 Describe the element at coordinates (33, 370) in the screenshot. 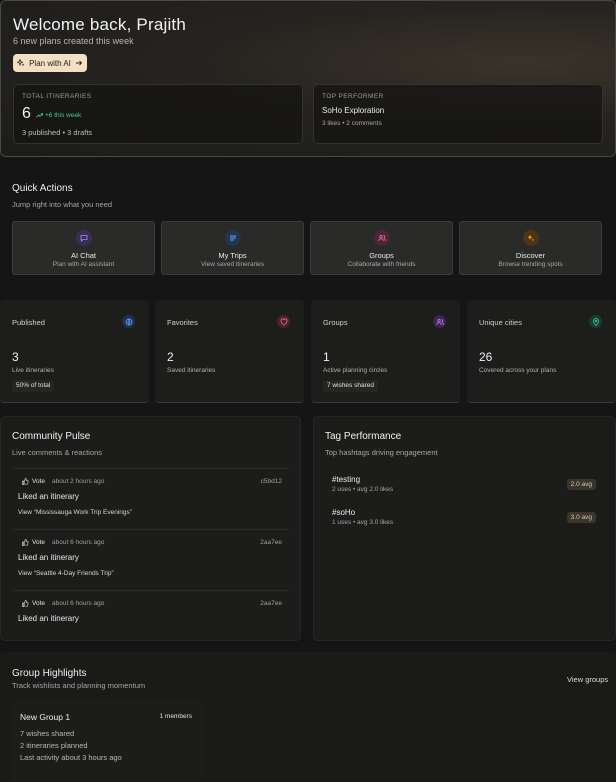

I see `metric-desc: Live itineraries` at that location.